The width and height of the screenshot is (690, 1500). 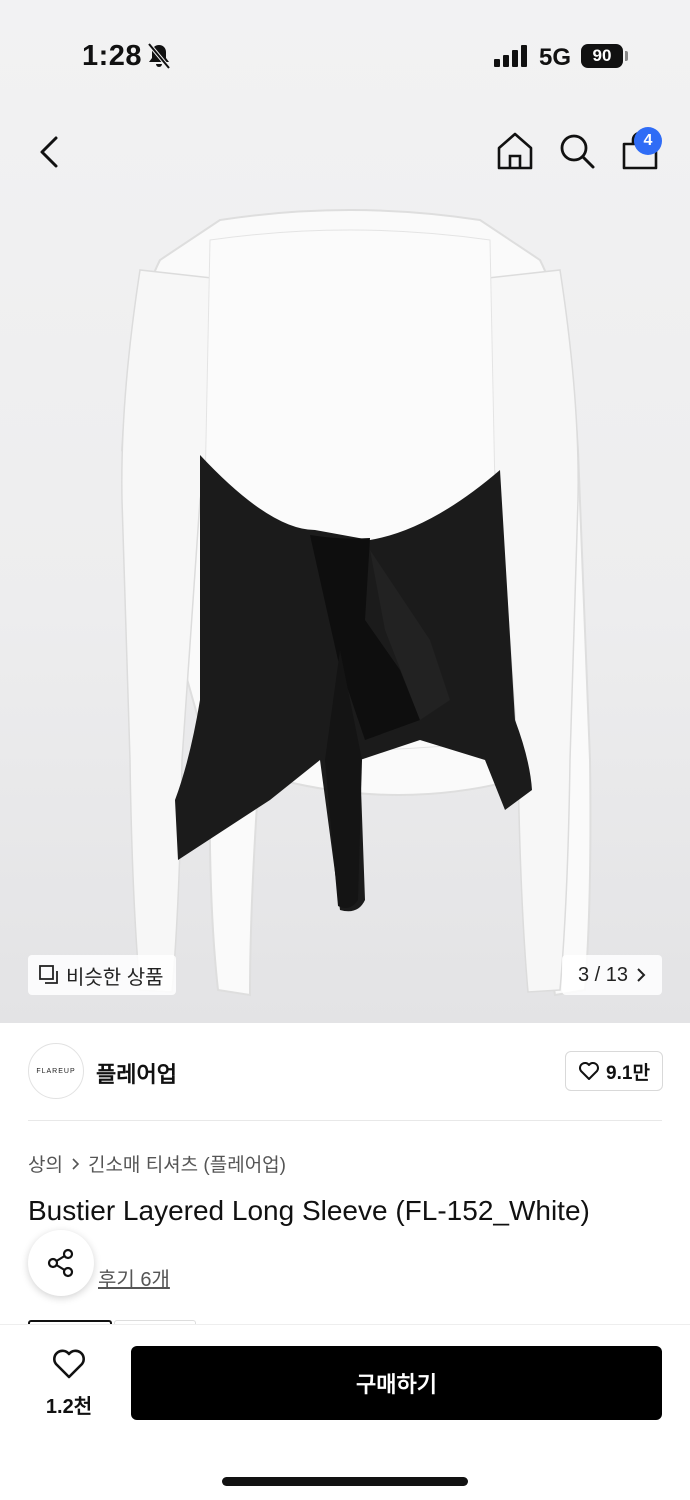 I want to click on breadcrumb: 상의 긴소매 티셔츠 (플레어업), so click(x=157, y=1163).